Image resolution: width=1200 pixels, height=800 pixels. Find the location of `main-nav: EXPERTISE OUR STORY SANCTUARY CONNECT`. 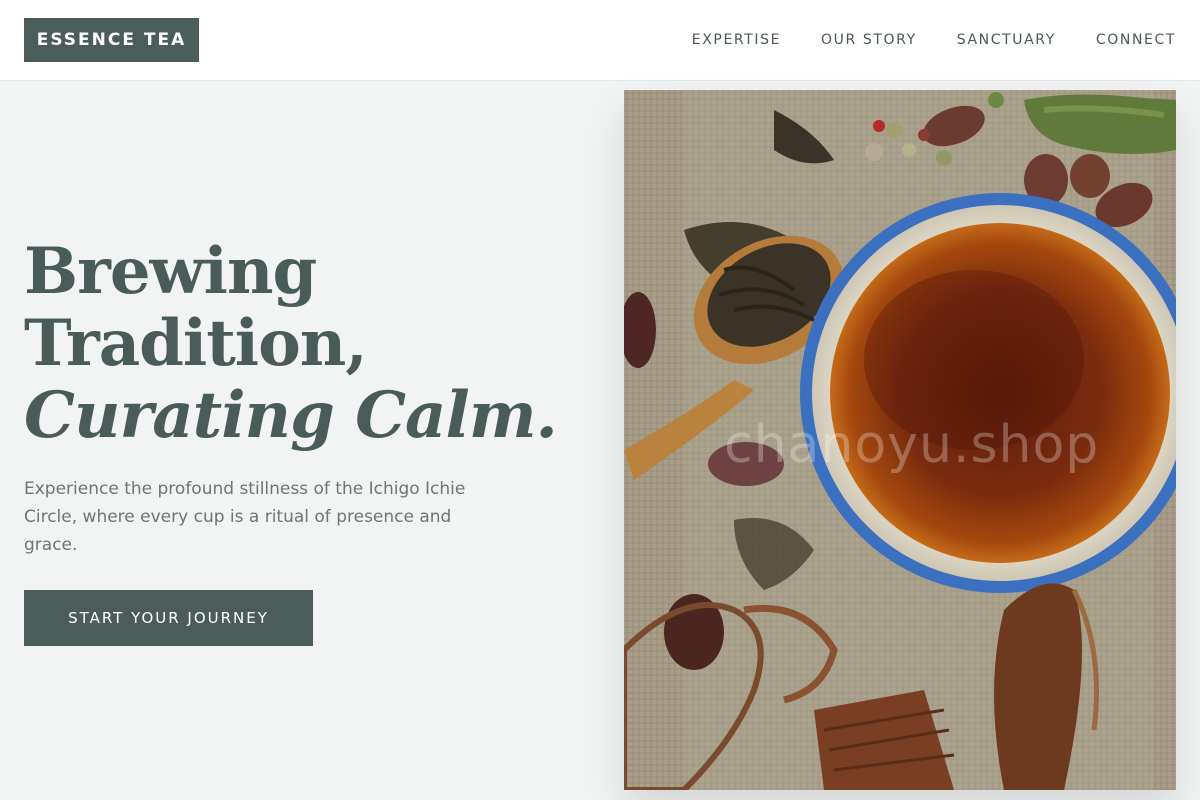

main-nav: EXPERTISE OUR STORY SANCTUARY CONNECT is located at coordinates (934, 40).